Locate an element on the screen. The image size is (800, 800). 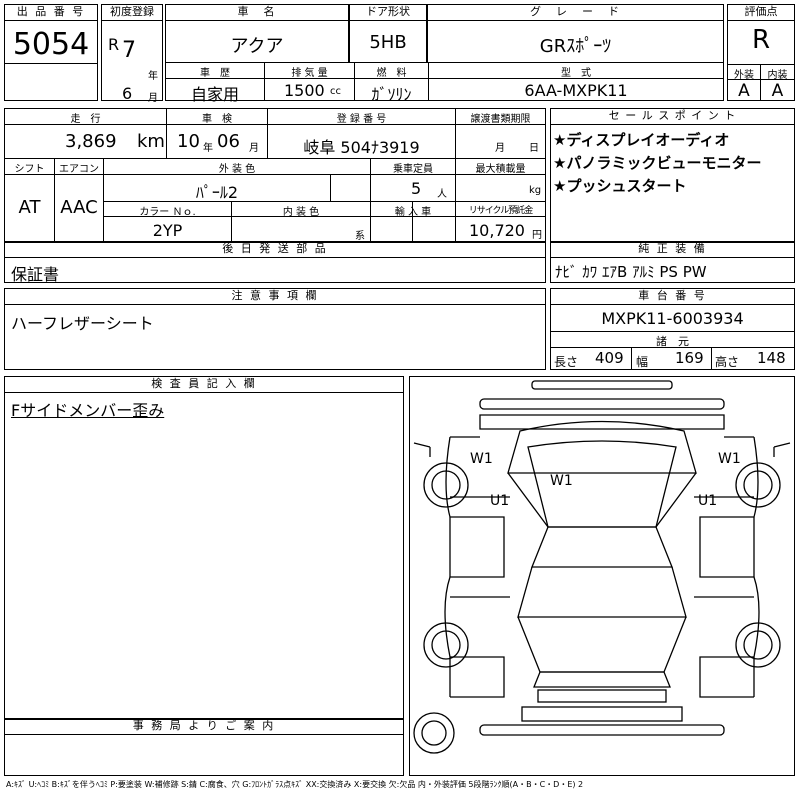
office-box: 事 務 局 よ り ご 案 内 is located at coordinates (204, 747).